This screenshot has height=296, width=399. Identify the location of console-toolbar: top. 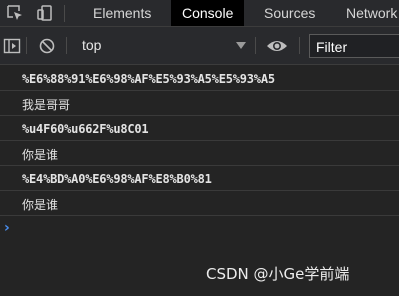
(199, 46).